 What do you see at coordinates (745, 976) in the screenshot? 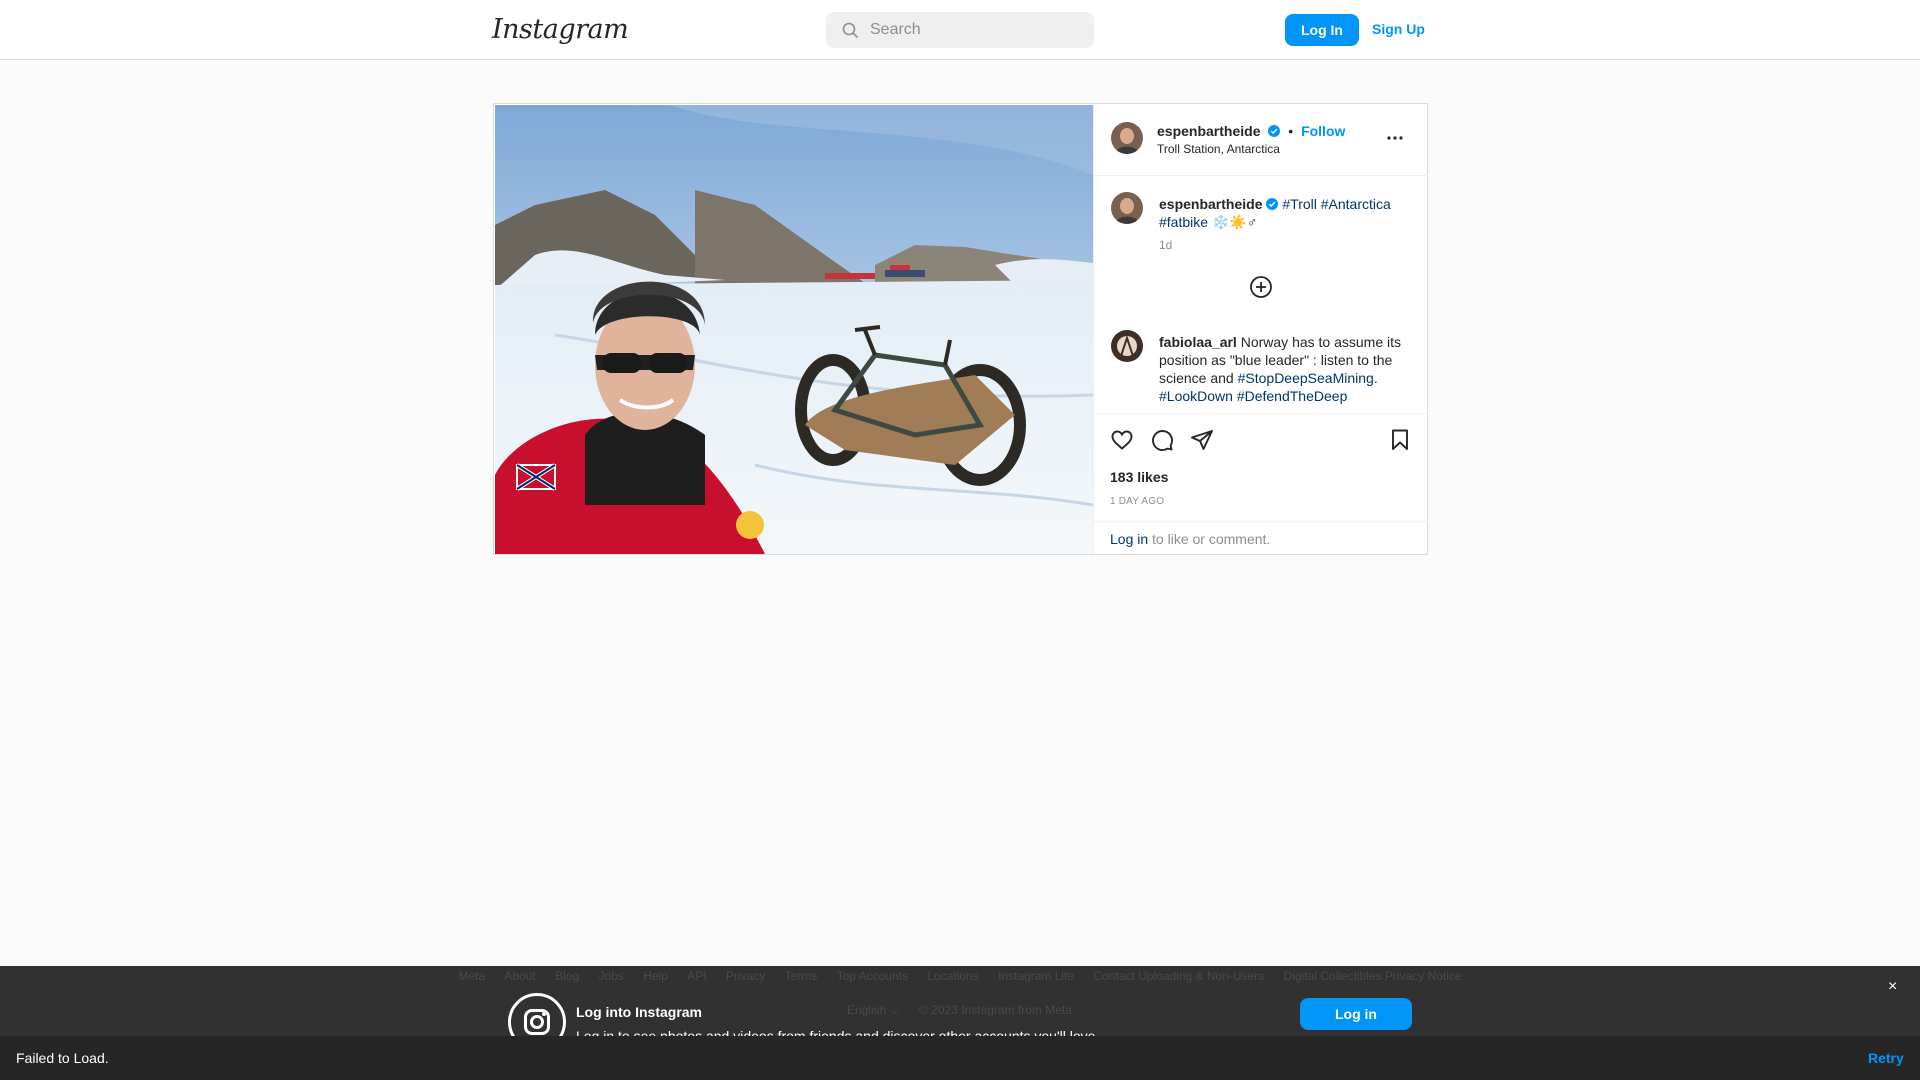
I see `footer-link: Privacy` at bounding box center [745, 976].